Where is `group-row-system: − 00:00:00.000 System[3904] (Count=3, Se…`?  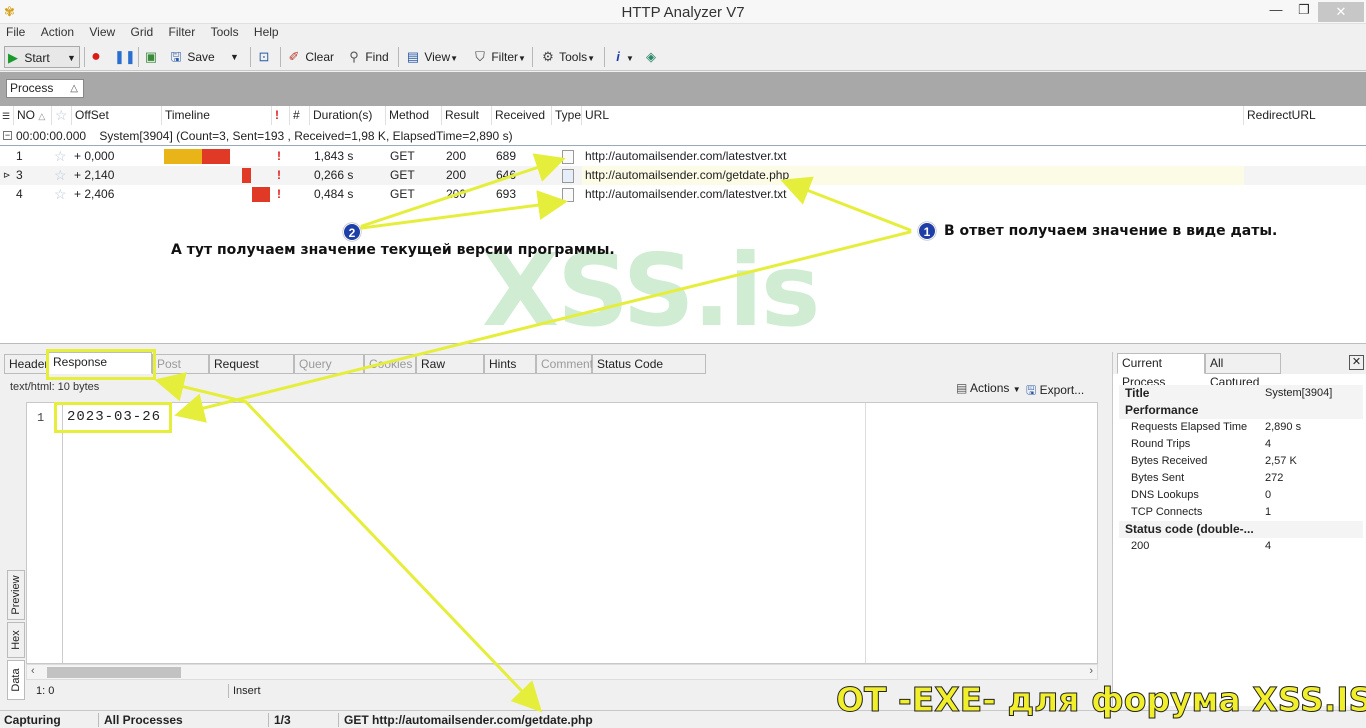
group-row-system: − 00:00:00.000 System[3904] (Count=3, Se… is located at coordinates (683, 136).